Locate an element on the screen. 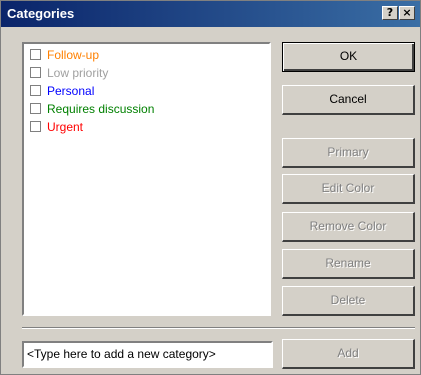 This screenshot has height=375, width=421. delete-button: Delete is located at coordinates (348, 301).